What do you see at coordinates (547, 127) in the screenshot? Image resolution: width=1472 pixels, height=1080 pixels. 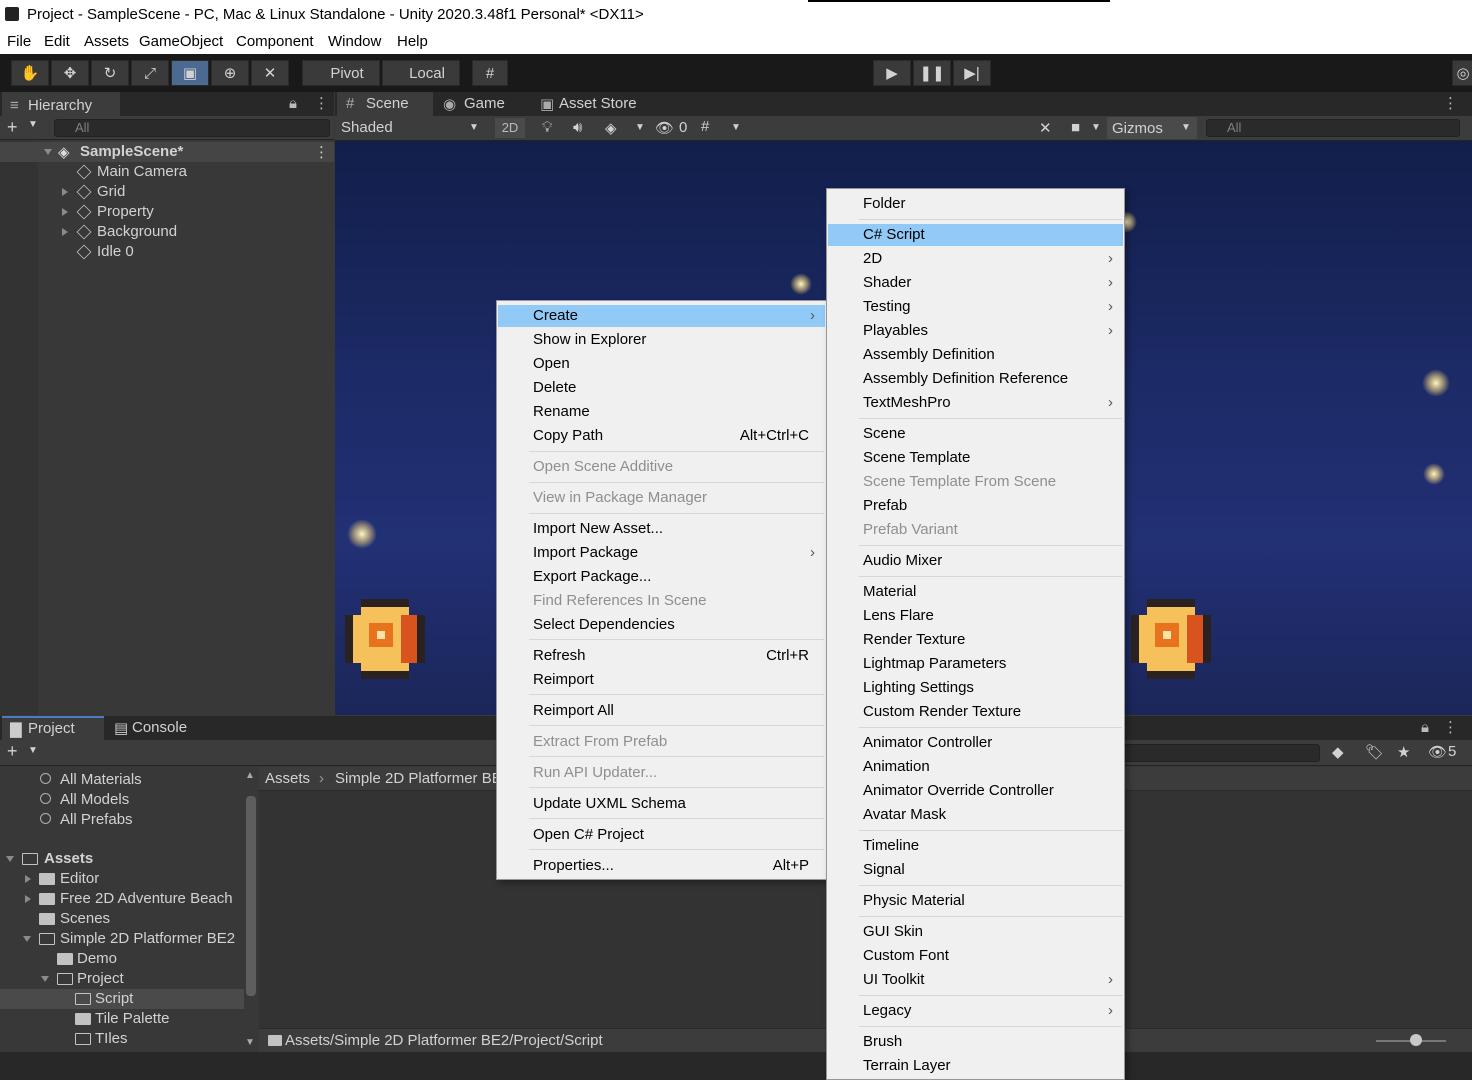 I see `lighting-toggle-icon: 💡︎` at bounding box center [547, 127].